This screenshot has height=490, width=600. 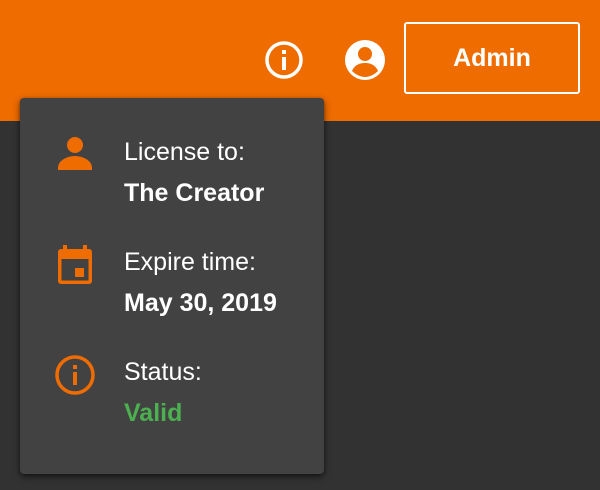 I want to click on expire-value: May 30, 2019, so click(x=200, y=303).